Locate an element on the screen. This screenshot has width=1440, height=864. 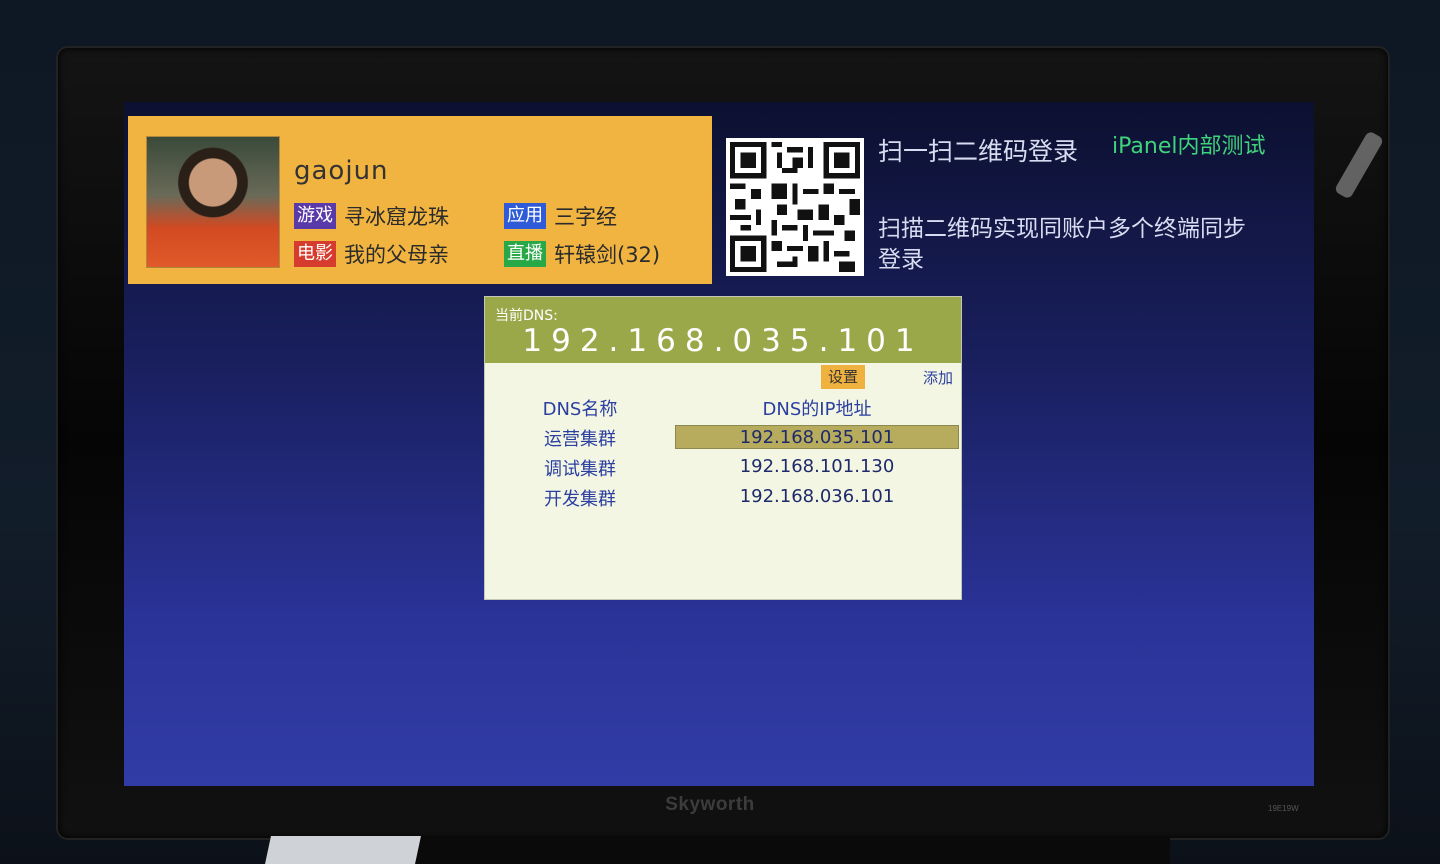
category-tag-game: 游戏 is located at coordinates (315, 216).